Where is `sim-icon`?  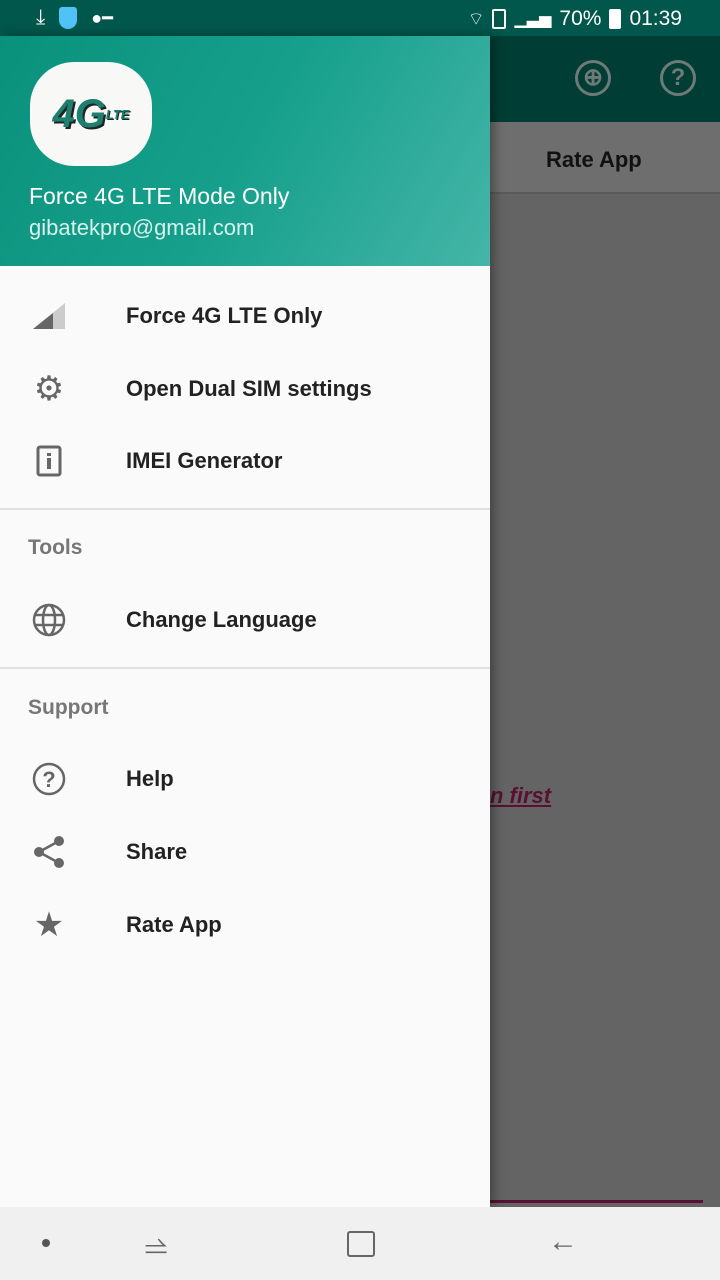
sim-icon is located at coordinates (499, 19).